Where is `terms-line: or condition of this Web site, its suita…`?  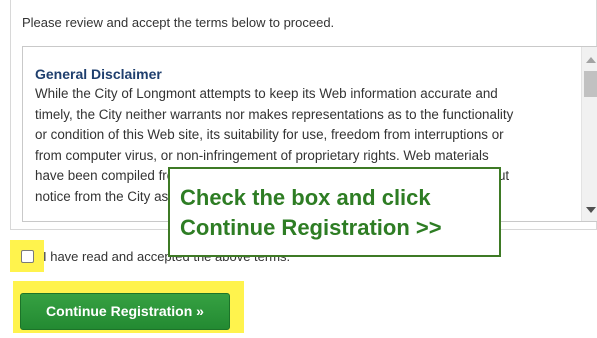
terms-line: or condition of this Web site, its suita… is located at coordinates (269, 134).